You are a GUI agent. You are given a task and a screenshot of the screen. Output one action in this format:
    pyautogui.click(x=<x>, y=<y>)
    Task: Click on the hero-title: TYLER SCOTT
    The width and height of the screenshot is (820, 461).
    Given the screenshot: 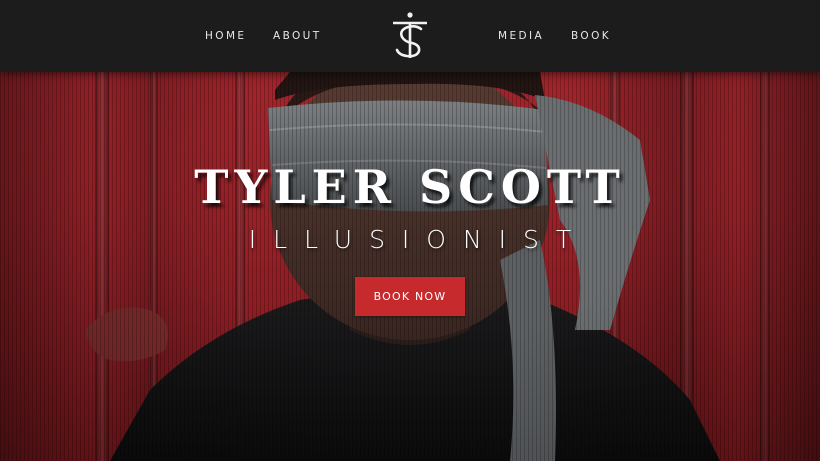 What is the action you would take?
    pyautogui.click(x=410, y=187)
    